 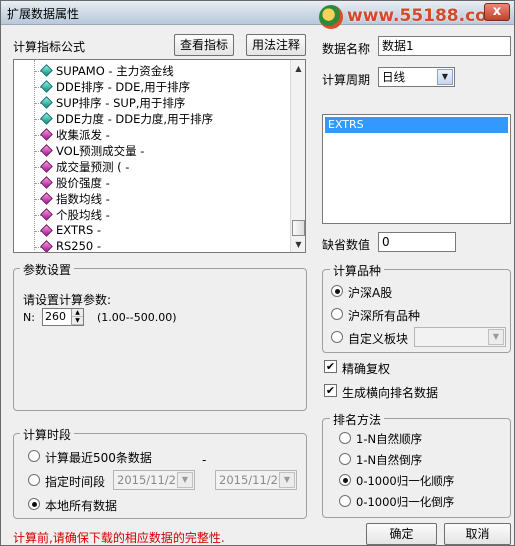 I want to click on tree-item: DDE排序 - DDE,用于排序, so click(x=123, y=87).